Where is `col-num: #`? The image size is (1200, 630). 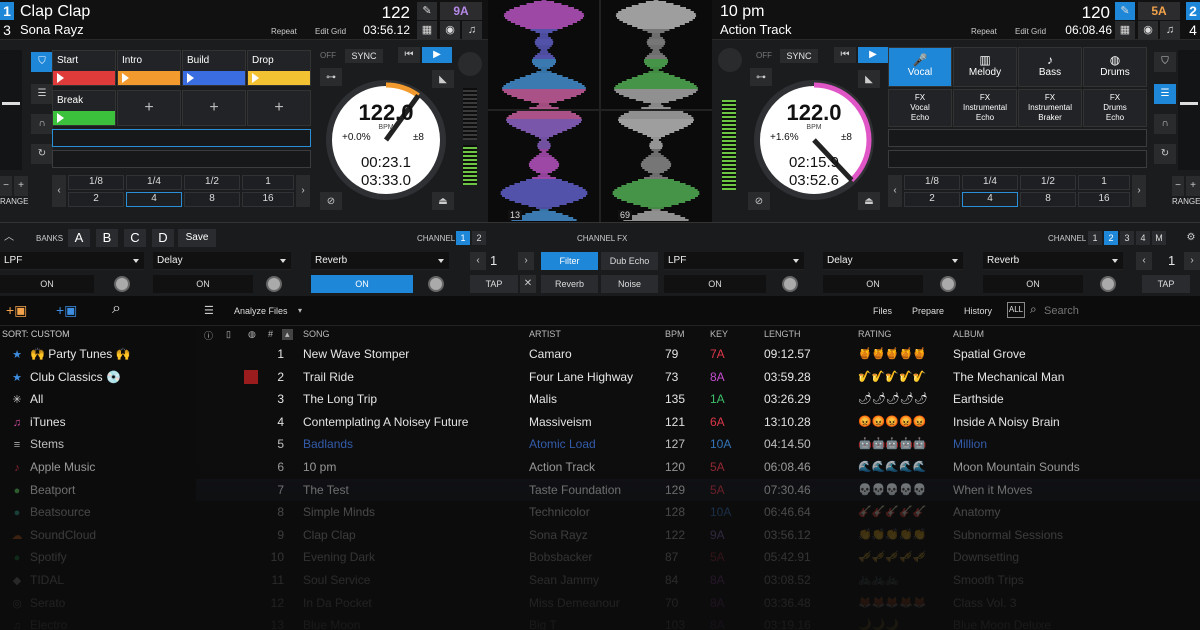
col-num: # is located at coordinates (270, 334).